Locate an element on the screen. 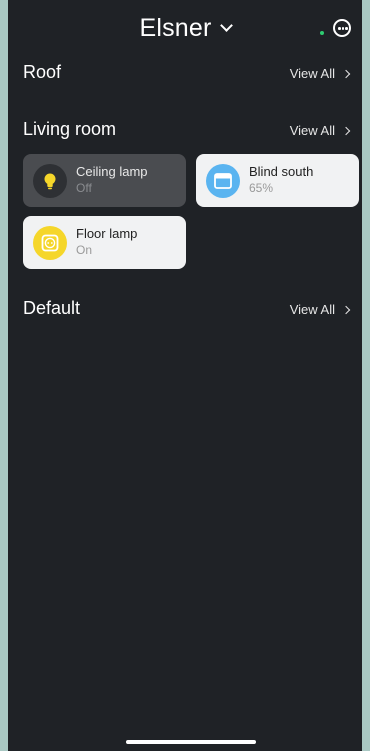 The height and width of the screenshot is (751, 370). section-default: Default View All is located at coordinates (187, 310).